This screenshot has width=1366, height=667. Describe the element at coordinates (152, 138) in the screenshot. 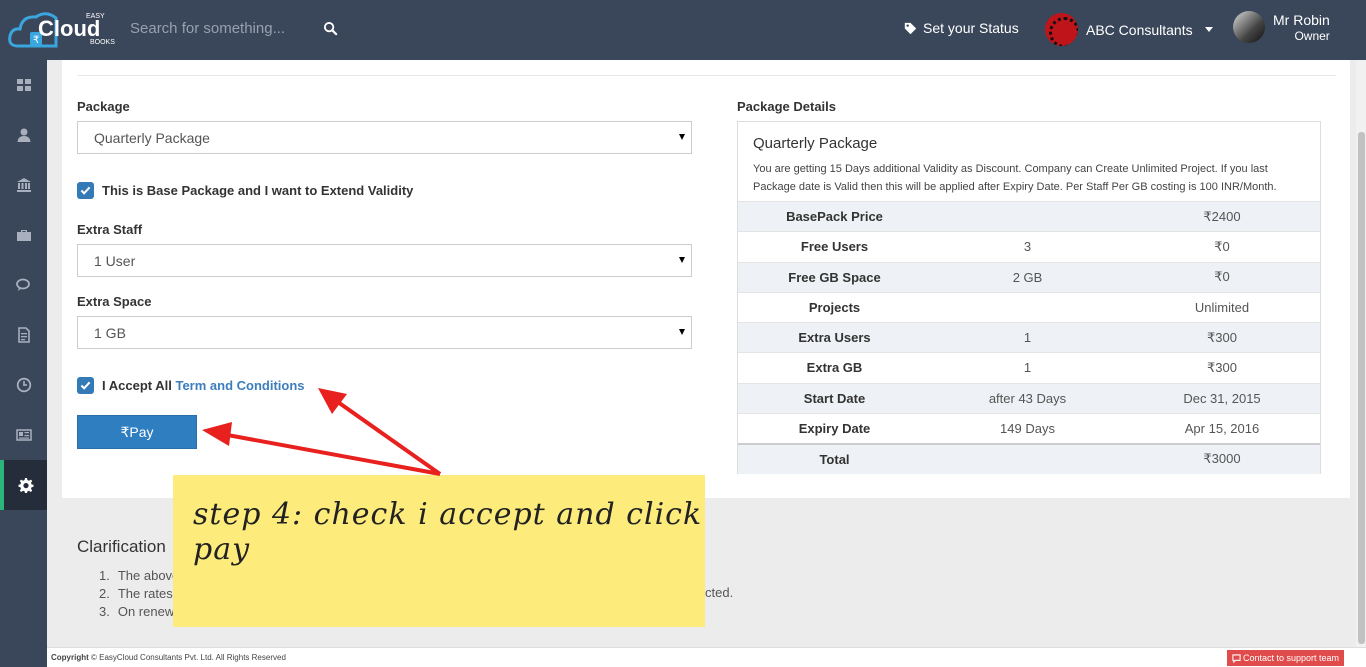

I see `package-select-value: Quarterly Package` at that location.